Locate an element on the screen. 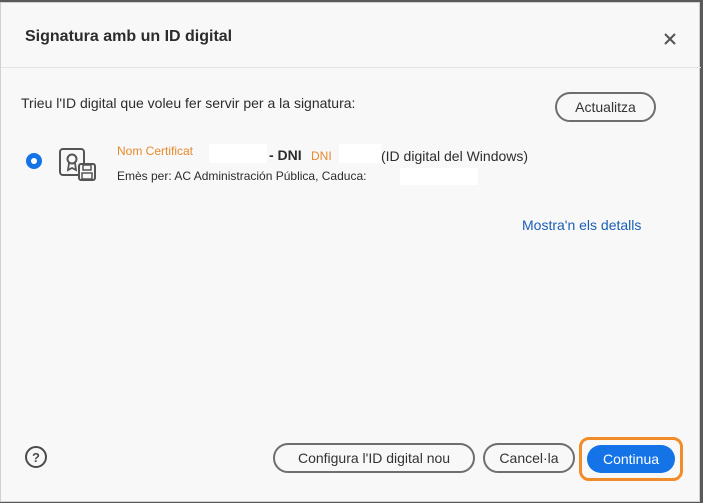  close-icon is located at coordinates (670, 39).